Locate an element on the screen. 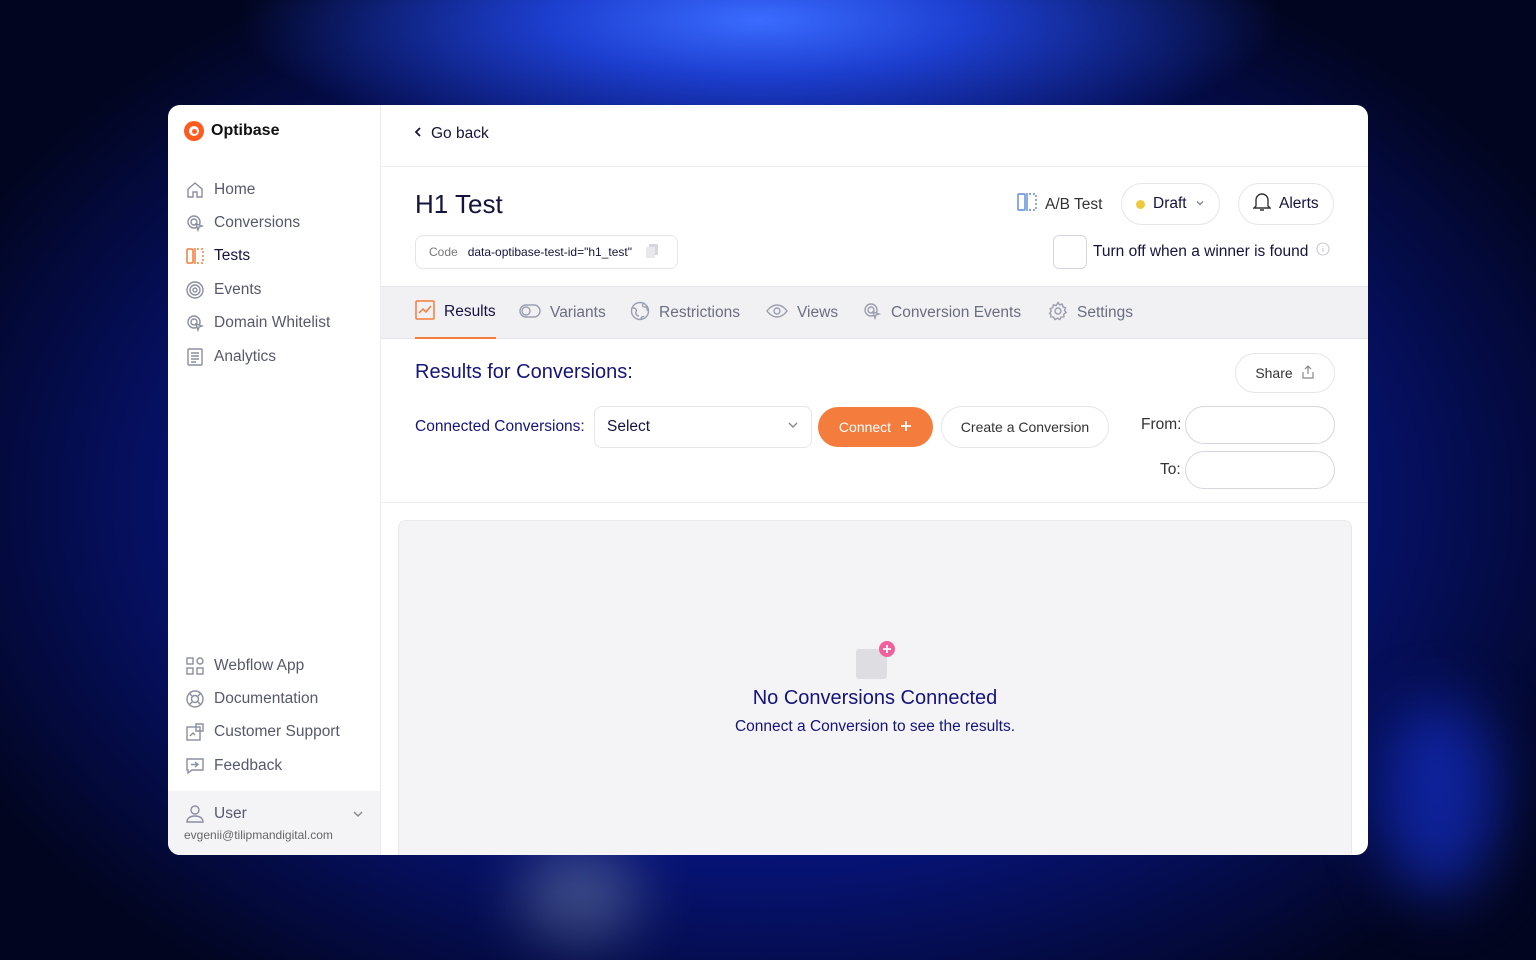 This screenshot has width=1536, height=960. share-button: Share is located at coordinates (1285, 373).